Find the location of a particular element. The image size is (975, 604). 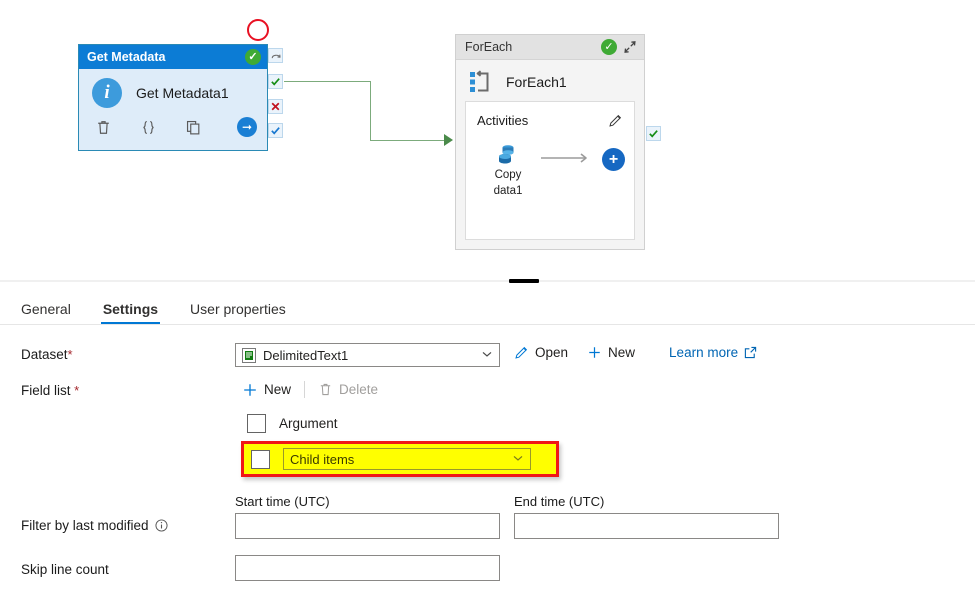

activity-card-get-metadata: Get Metadata ✓ i Get Metadata1 ➞ is located at coordinates (173, 97).